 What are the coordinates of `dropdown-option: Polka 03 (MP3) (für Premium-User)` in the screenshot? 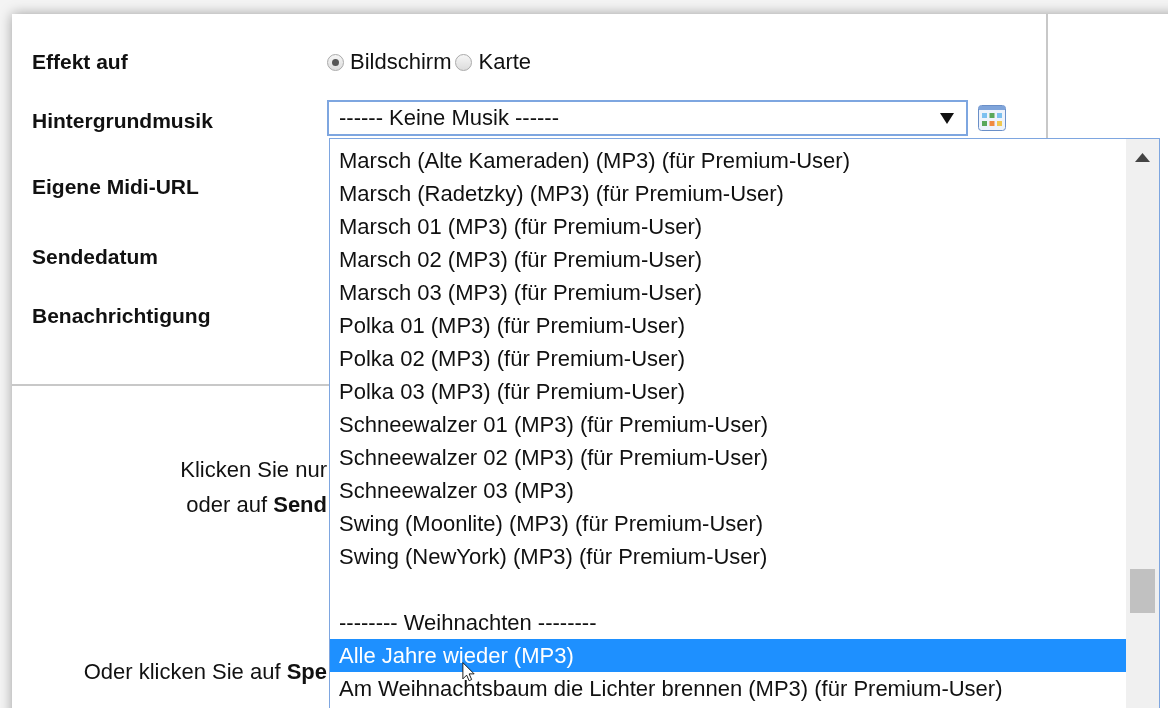 It's located at (728, 391).